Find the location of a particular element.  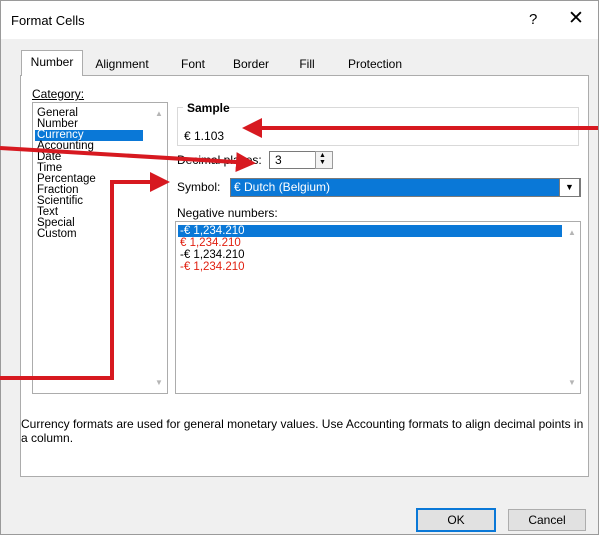

sample-label: Sample is located at coordinates (208, 108).